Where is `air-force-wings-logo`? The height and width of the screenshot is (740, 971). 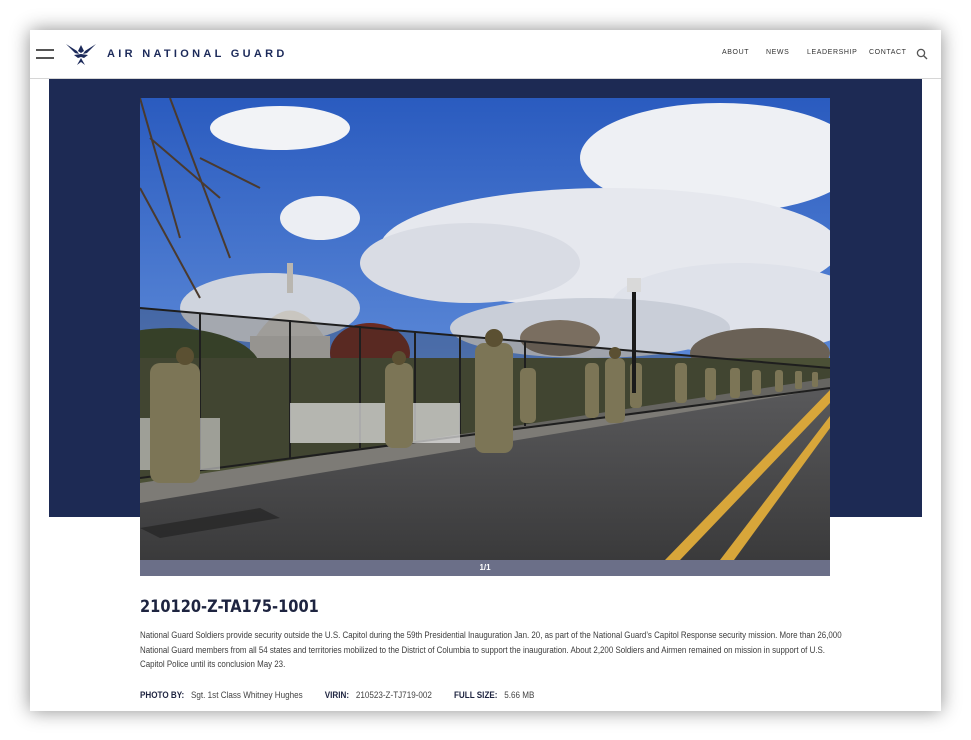
air-force-wings-logo is located at coordinates (81, 54).